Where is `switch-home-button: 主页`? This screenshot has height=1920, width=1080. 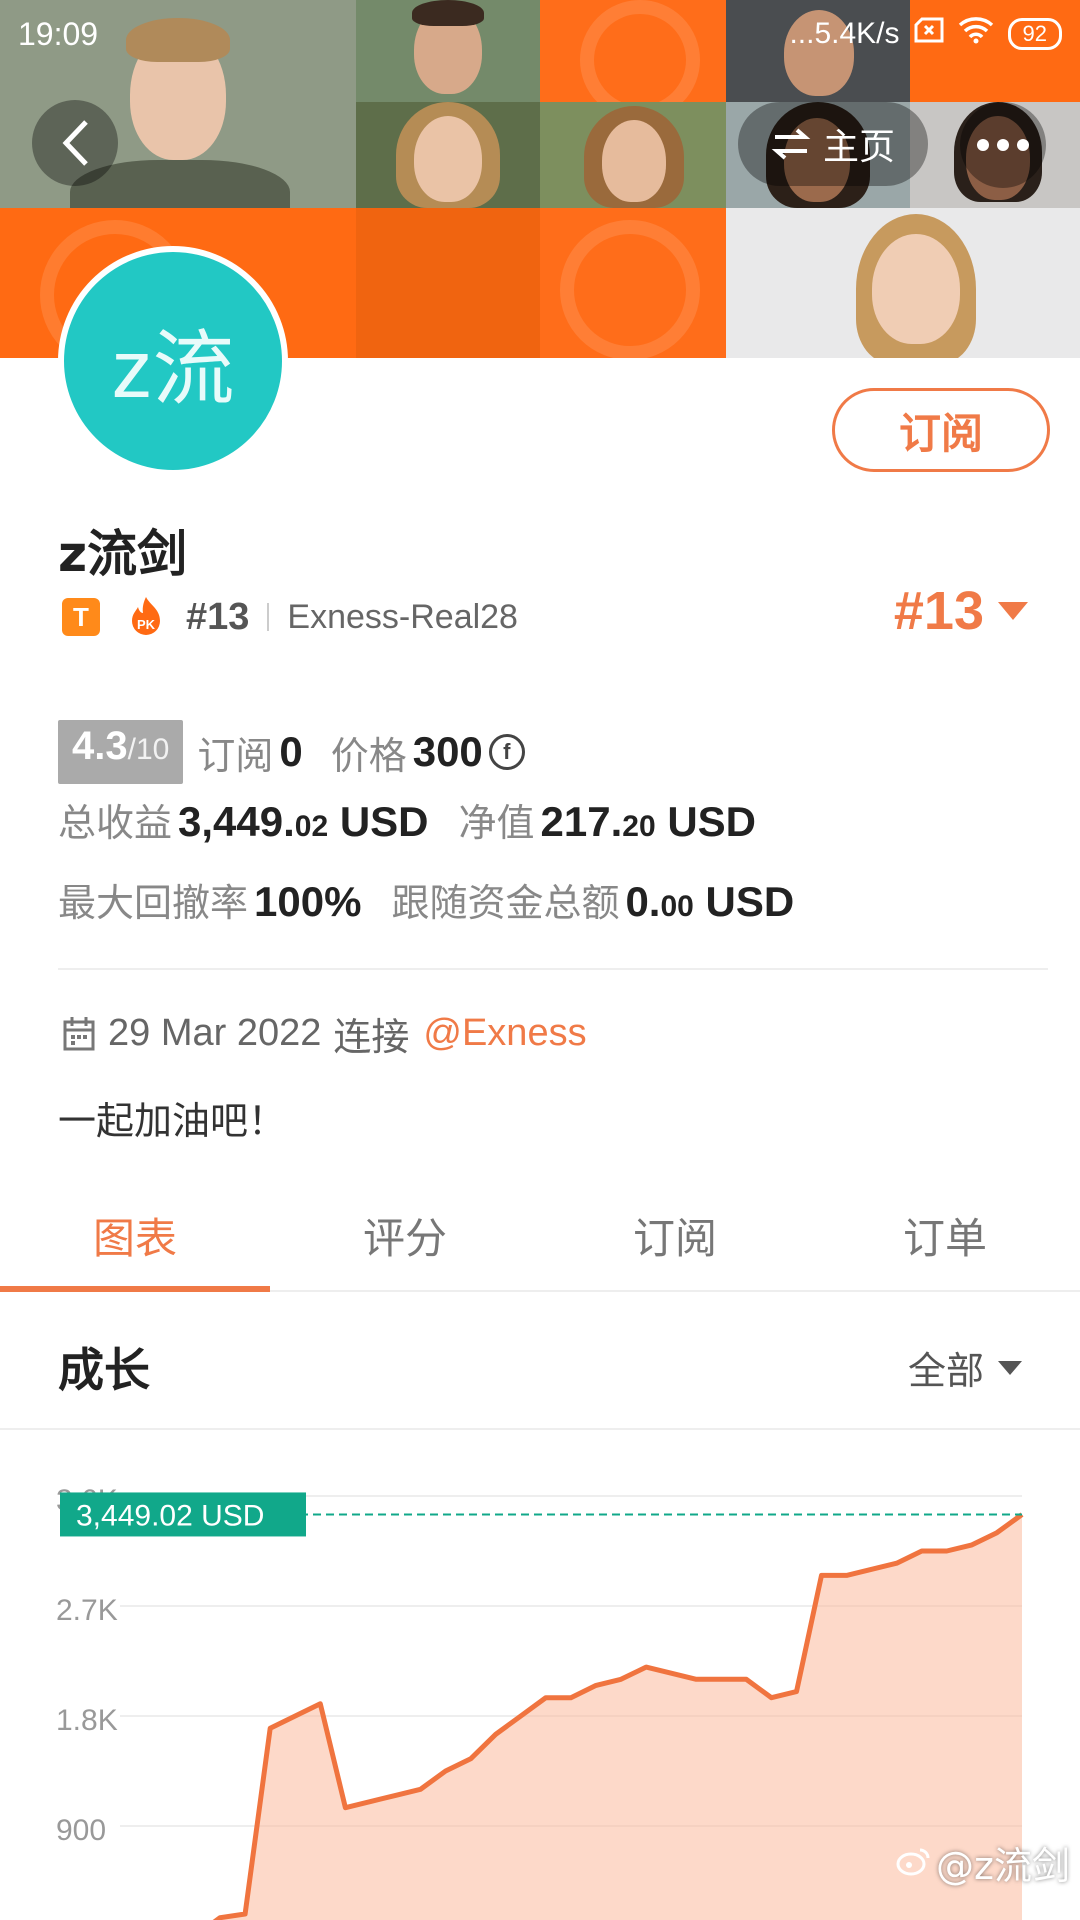 switch-home-button: 主页 is located at coordinates (833, 144).